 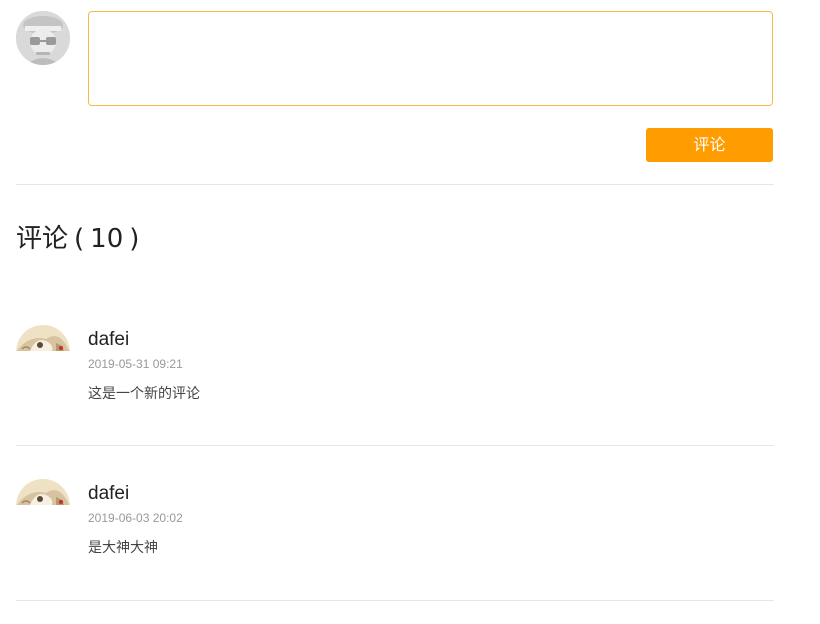 What do you see at coordinates (135, 518) in the screenshot?
I see `comment-timestamp: 2019-06-03 20:02` at bounding box center [135, 518].